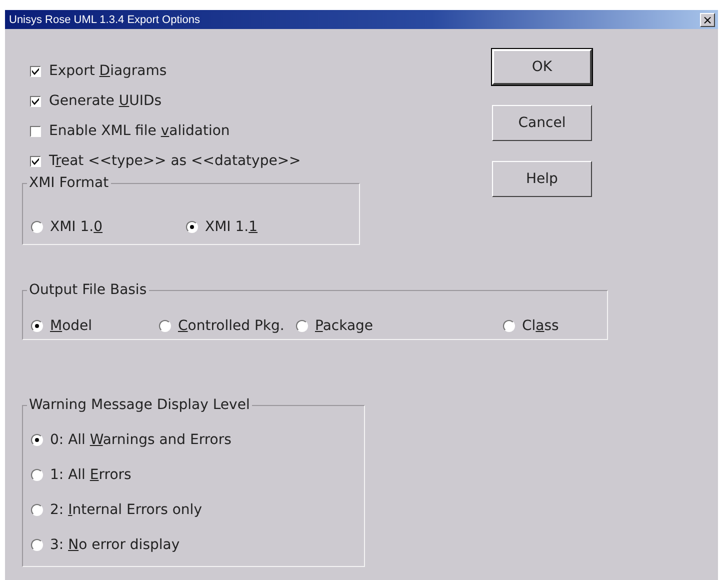 The image size is (723, 580). I want to click on checkbox-label: Export Diagrams, so click(108, 71).